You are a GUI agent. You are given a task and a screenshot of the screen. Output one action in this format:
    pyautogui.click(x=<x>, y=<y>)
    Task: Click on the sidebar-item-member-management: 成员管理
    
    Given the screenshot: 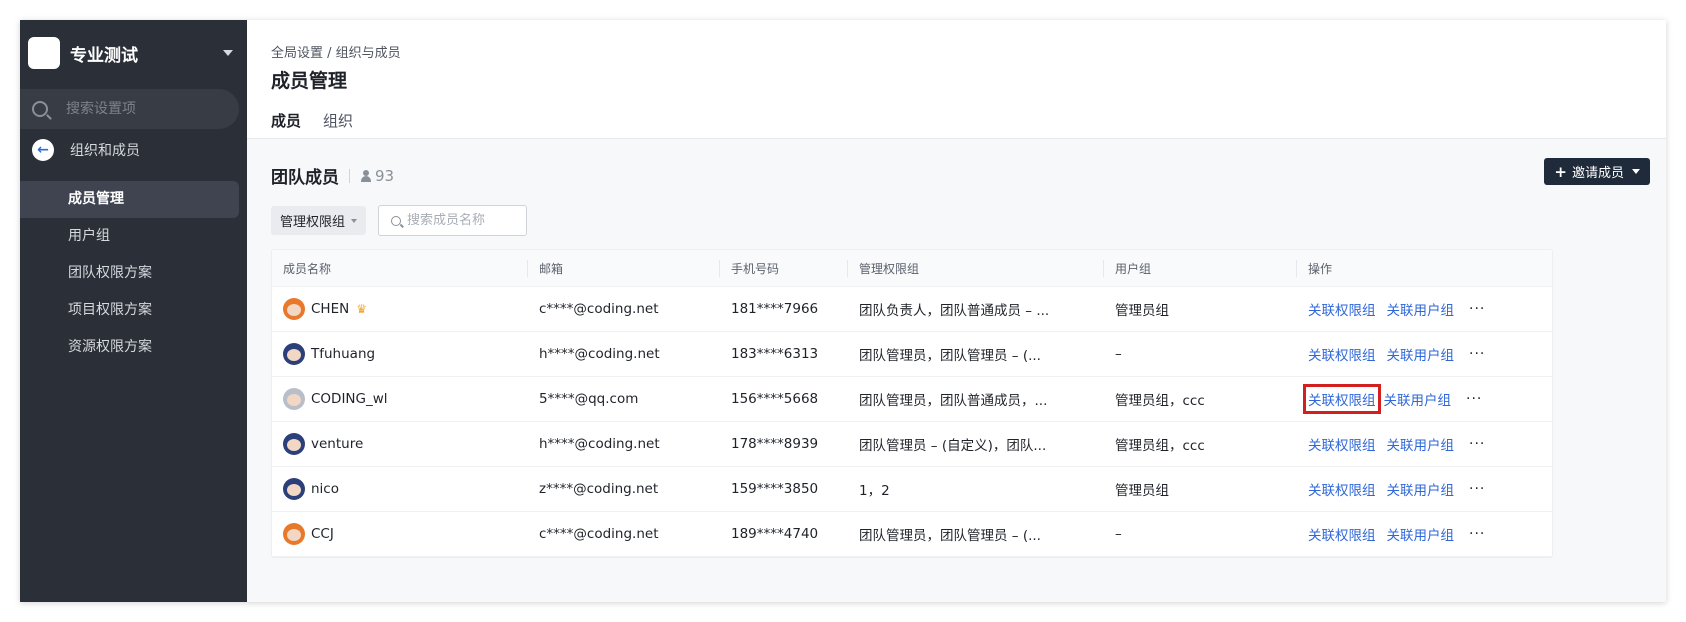 What is the action you would take?
    pyautogui.click(x=129, y=199)
    